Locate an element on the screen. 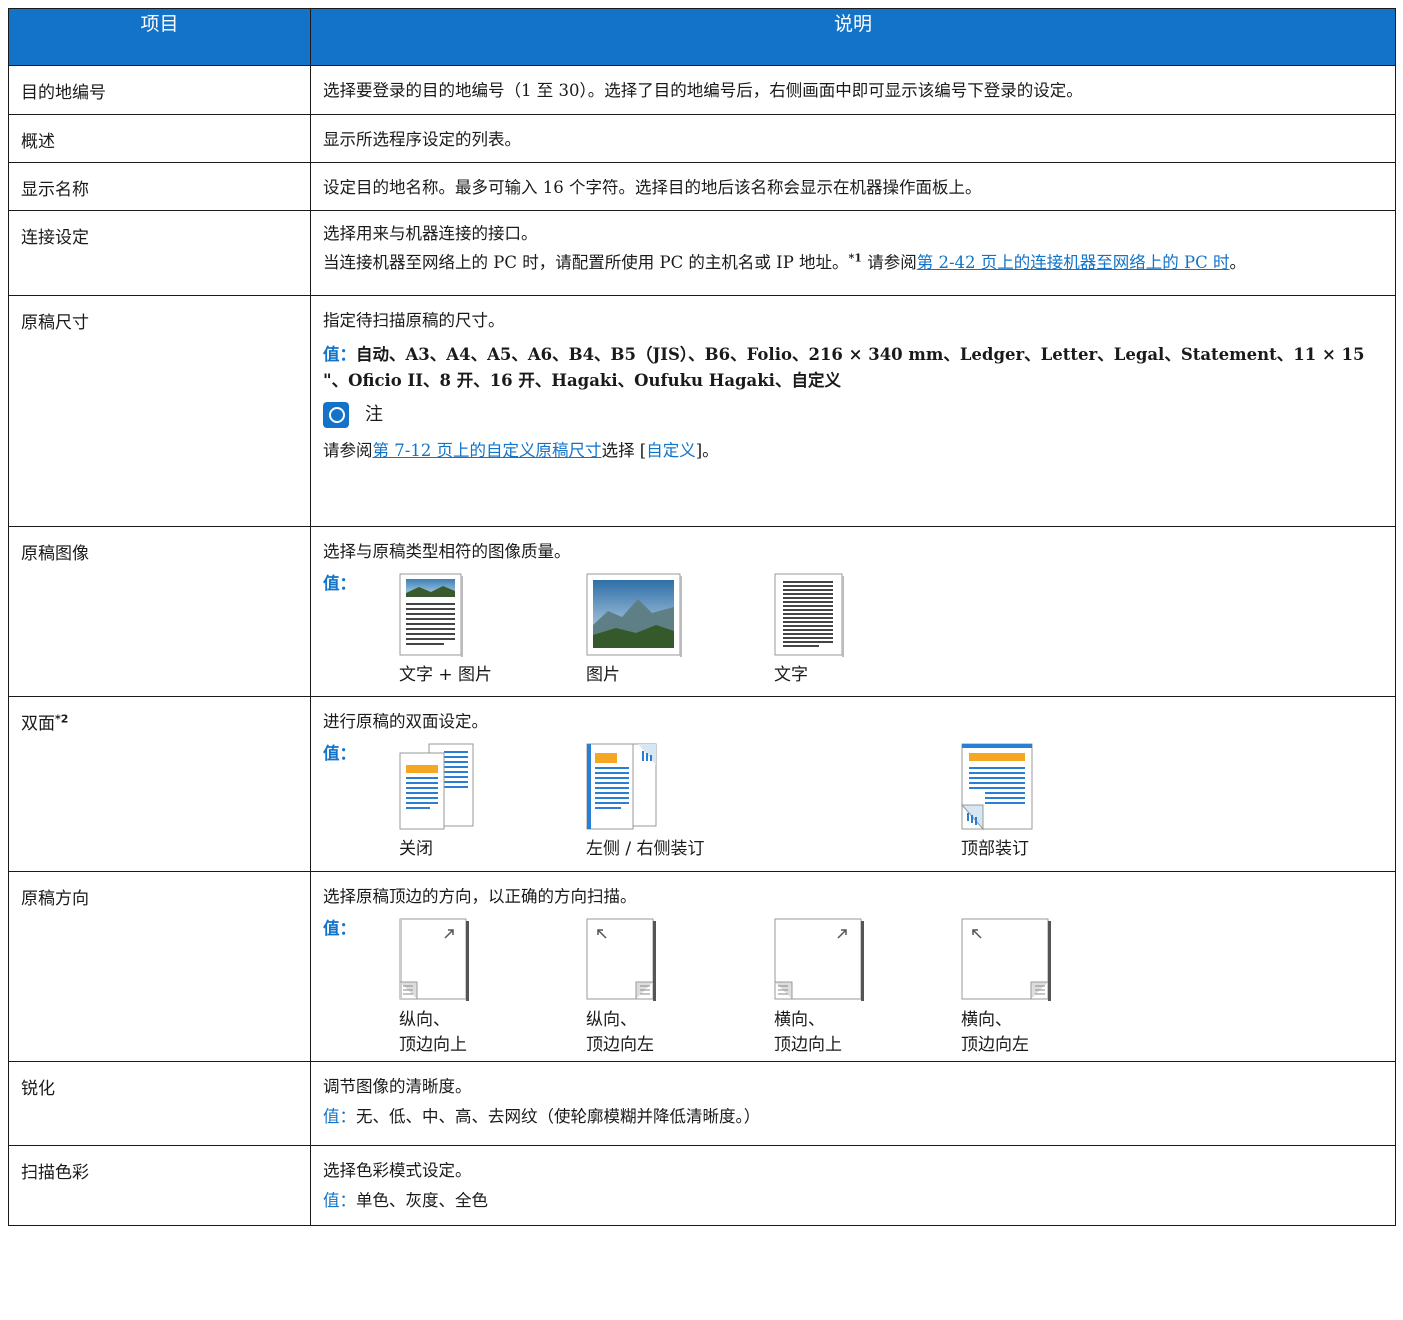 This screenshot has width=1403, height=1320. option-text-photo: 文字 + 图片 is located at coordinates (445, 630).